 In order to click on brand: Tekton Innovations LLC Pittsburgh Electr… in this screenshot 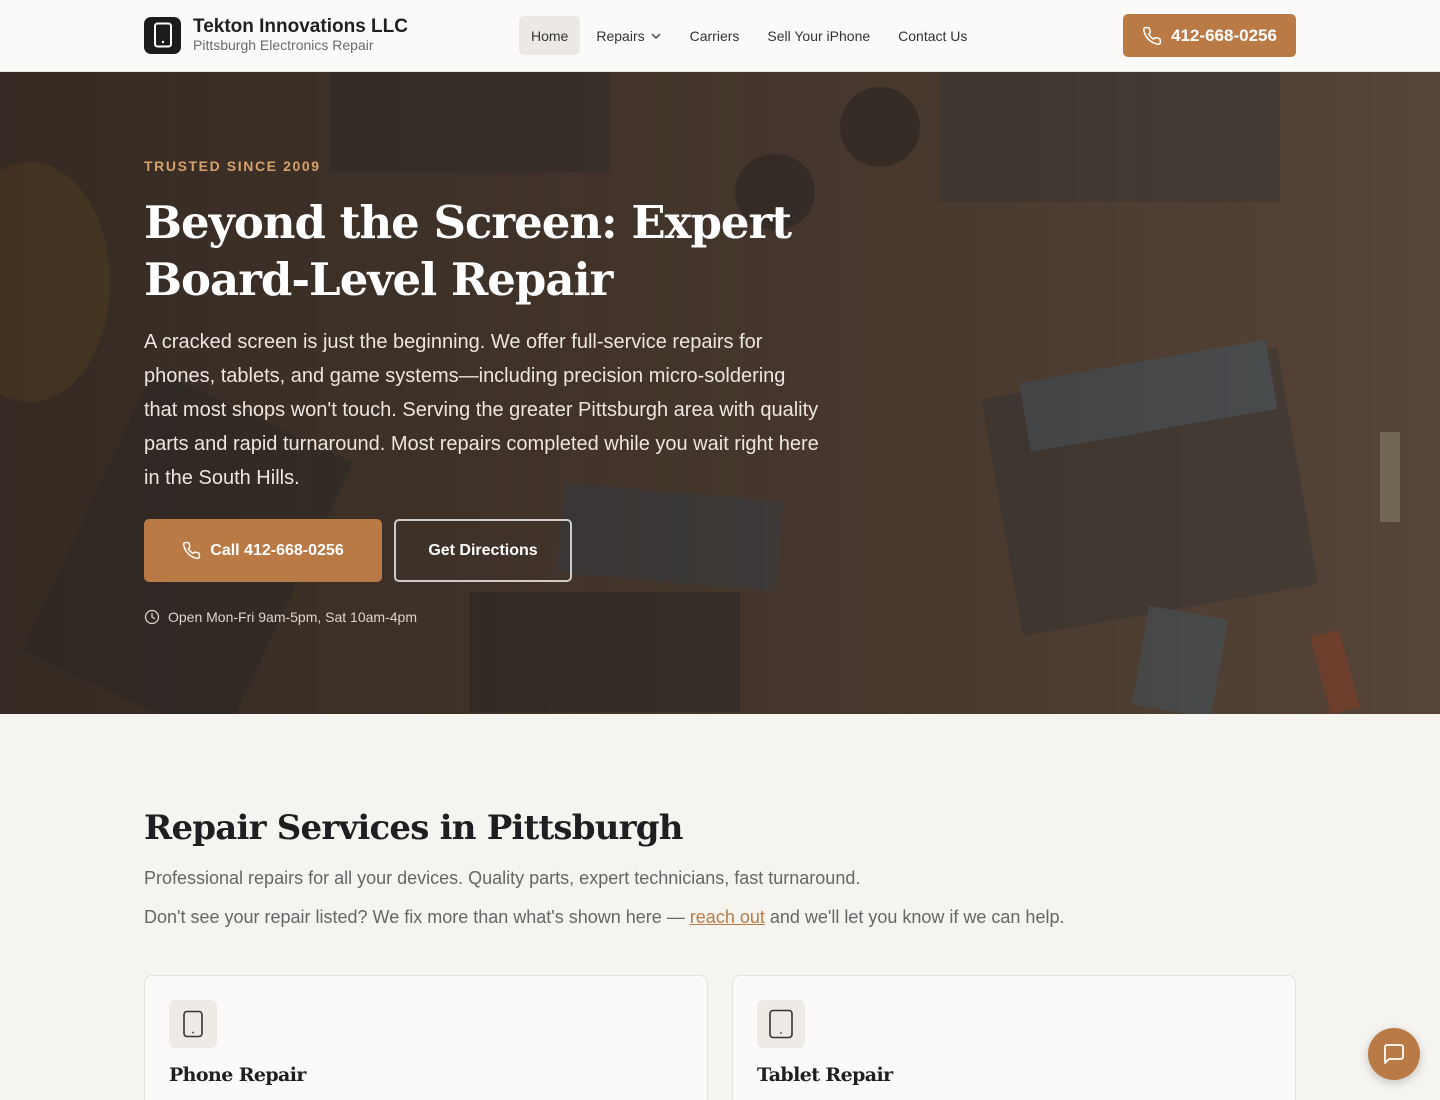, I will do `click(276, 35)`.